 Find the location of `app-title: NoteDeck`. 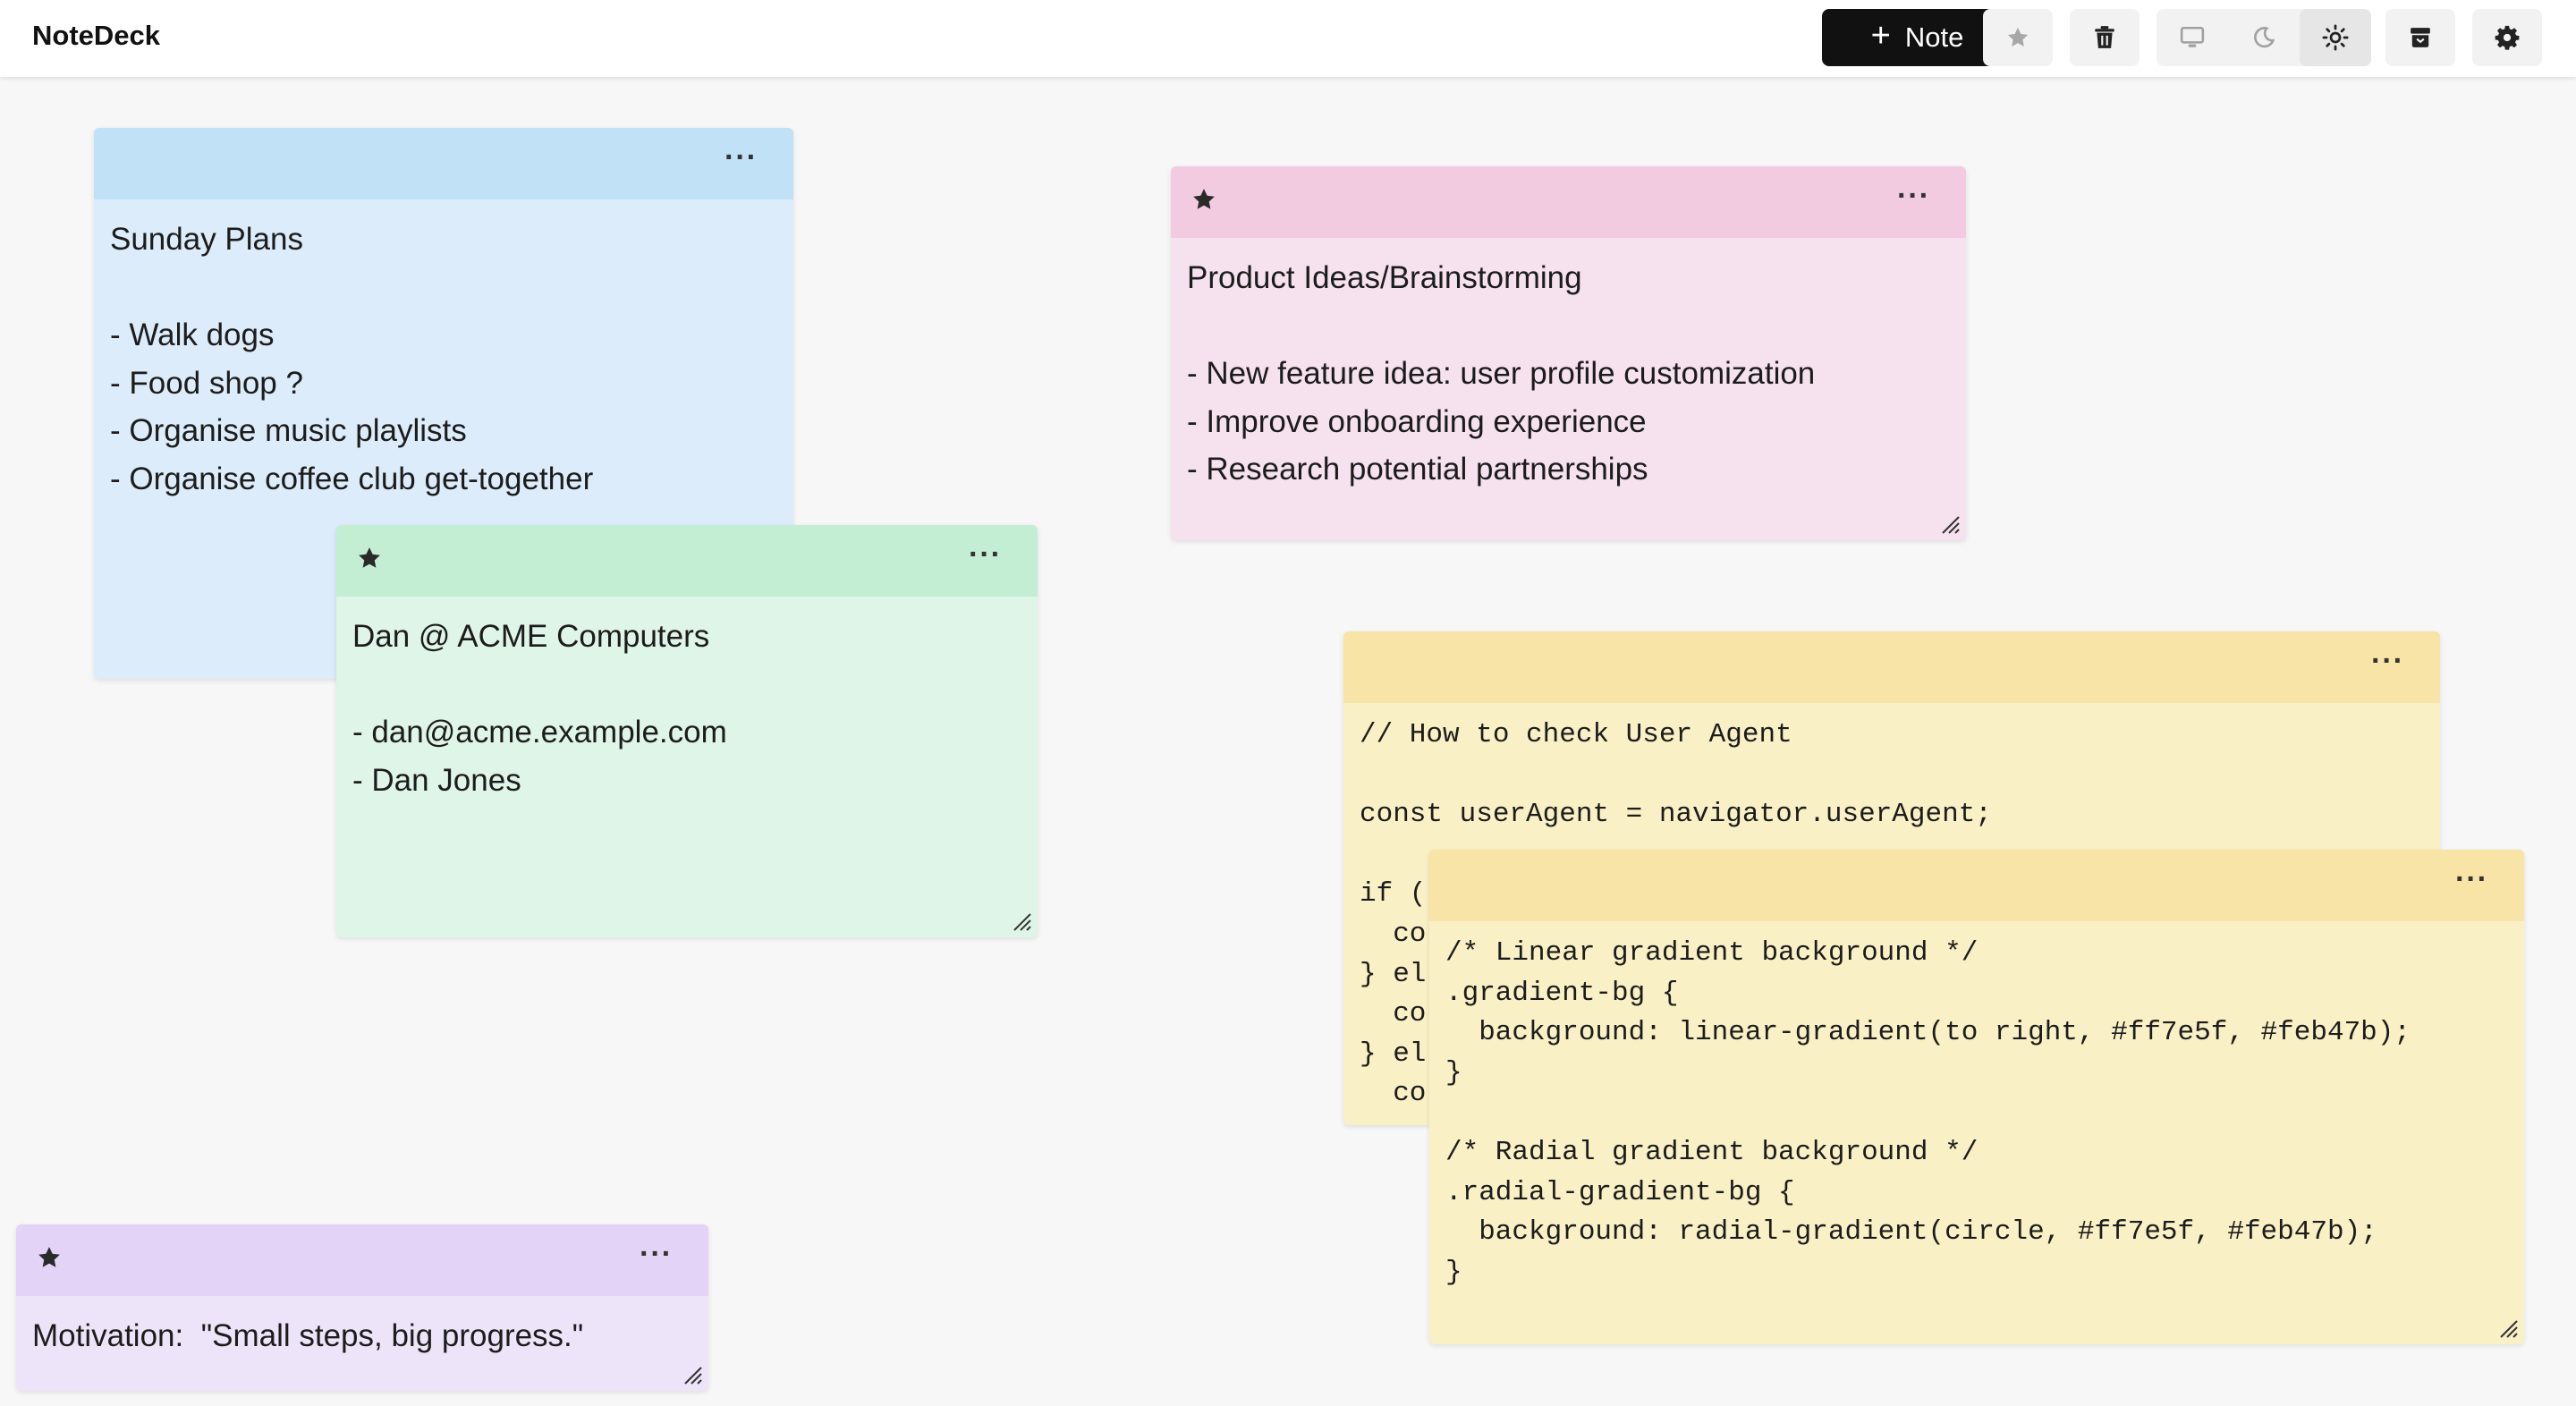

app-title: NoteDeck is located at coordinates (96, 35).